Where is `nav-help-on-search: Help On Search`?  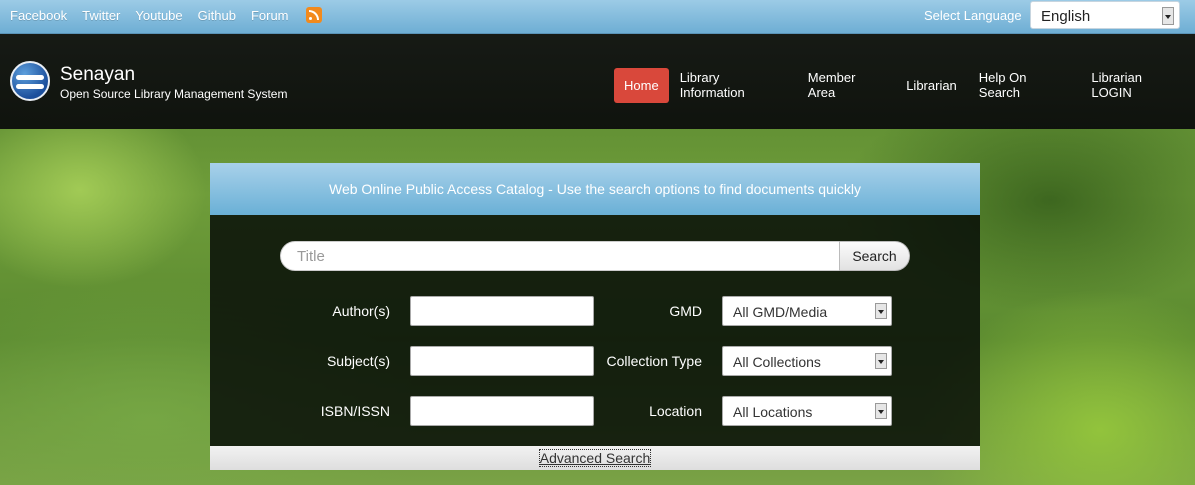 nav-help-on-search: Help On Search is located at coordinates (1024, 85).